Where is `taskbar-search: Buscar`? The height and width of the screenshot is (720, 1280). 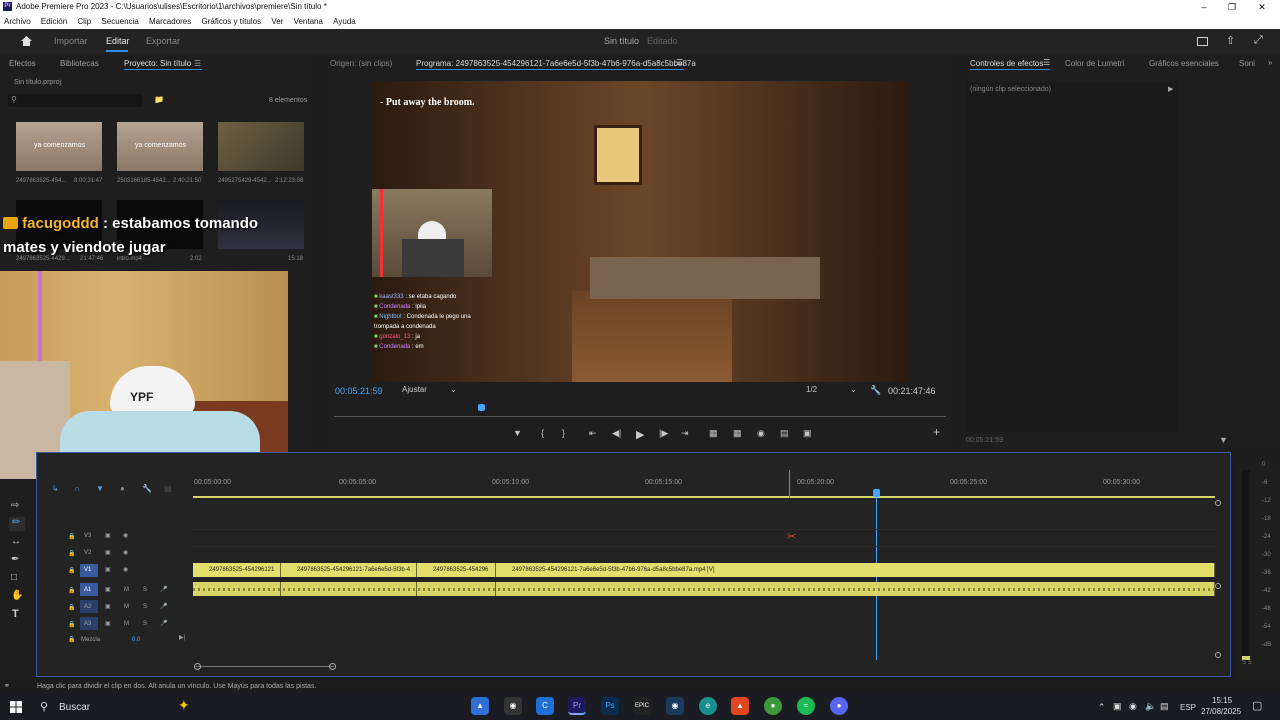 taskbar-search: Buscar is located at coordinates (74, 707).